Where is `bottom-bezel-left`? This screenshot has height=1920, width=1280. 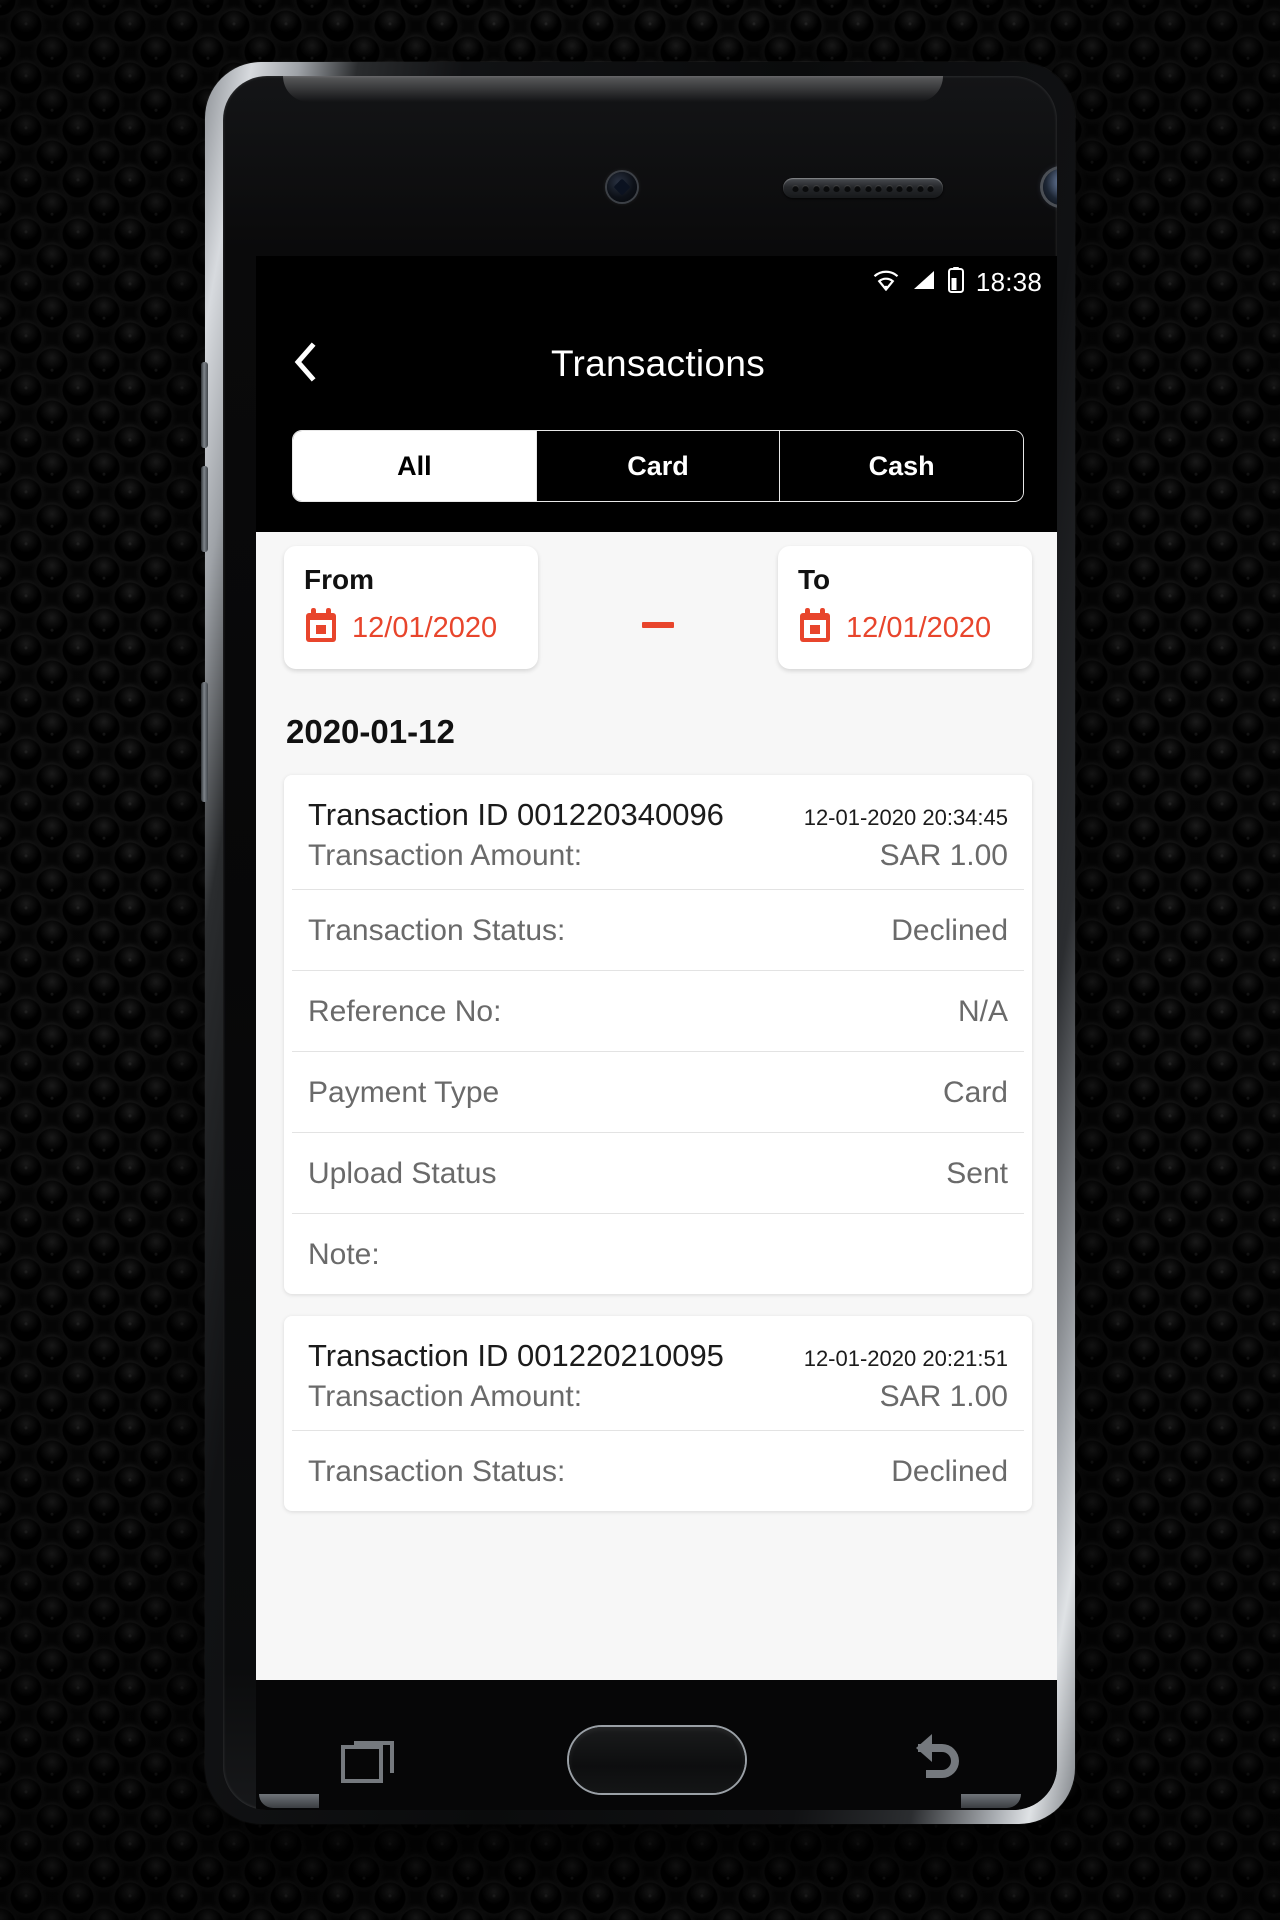 bottom-bezel-left is located at coordinates (289, 1801).